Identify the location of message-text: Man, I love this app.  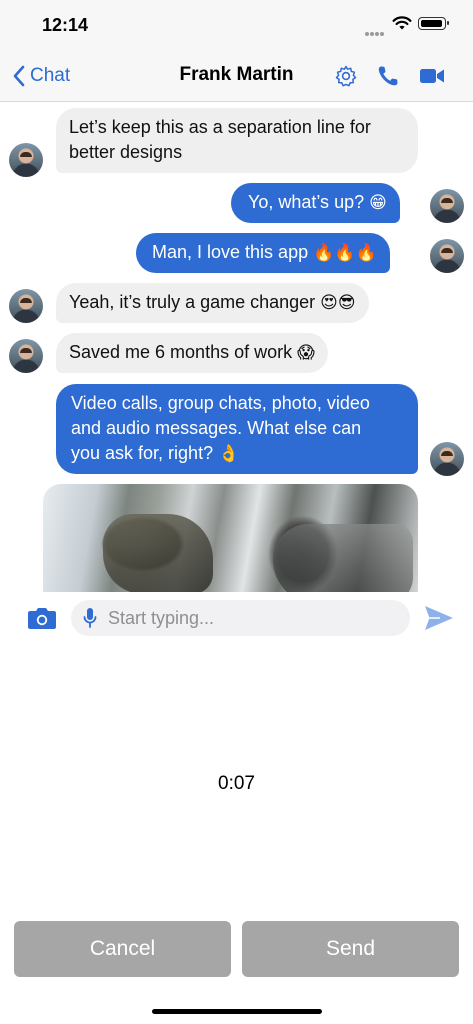
(230, 252).